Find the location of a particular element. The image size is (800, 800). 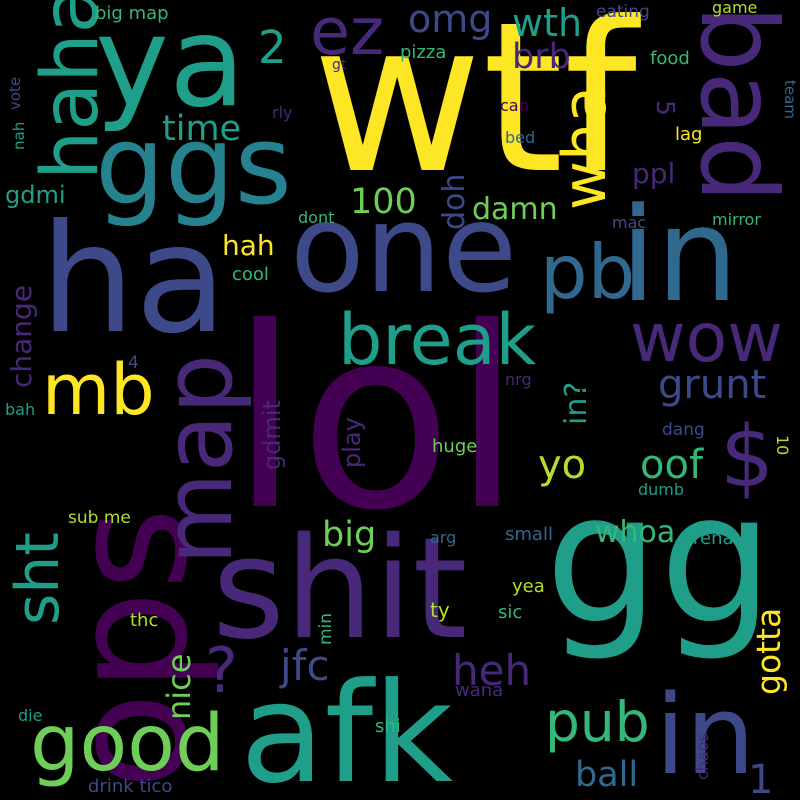

word-chaos: chaos is located at coordinates (702, 756).